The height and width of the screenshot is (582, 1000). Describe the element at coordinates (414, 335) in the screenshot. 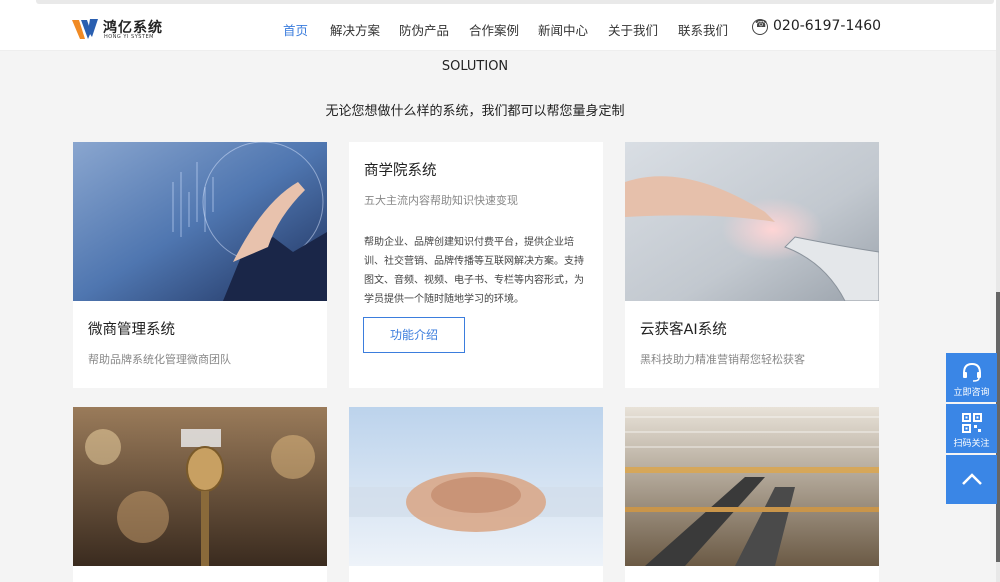

I see `feature-intro-button: 功能介绍` at that location.